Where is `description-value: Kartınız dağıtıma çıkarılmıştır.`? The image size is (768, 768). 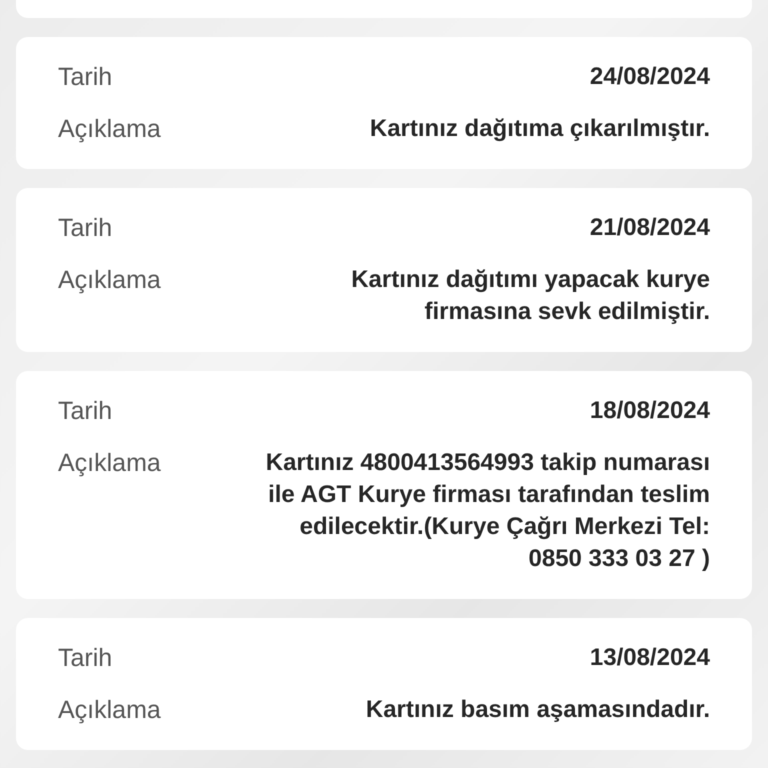
description-value: Kartınız dağıtıma çıkarılmıştır. is located at coordinates (540, 129).